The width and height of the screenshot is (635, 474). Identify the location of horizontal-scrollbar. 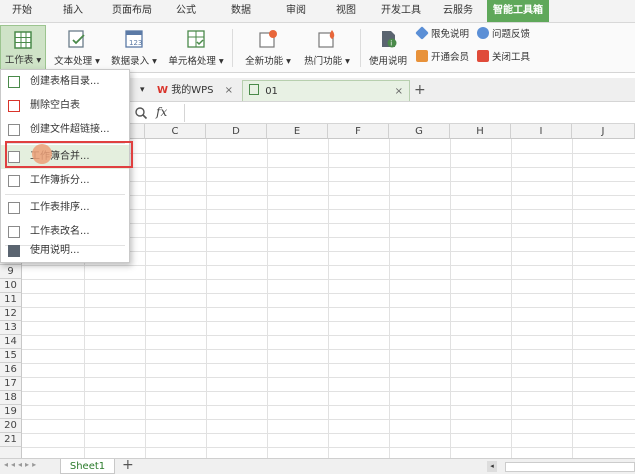
(570, 467).